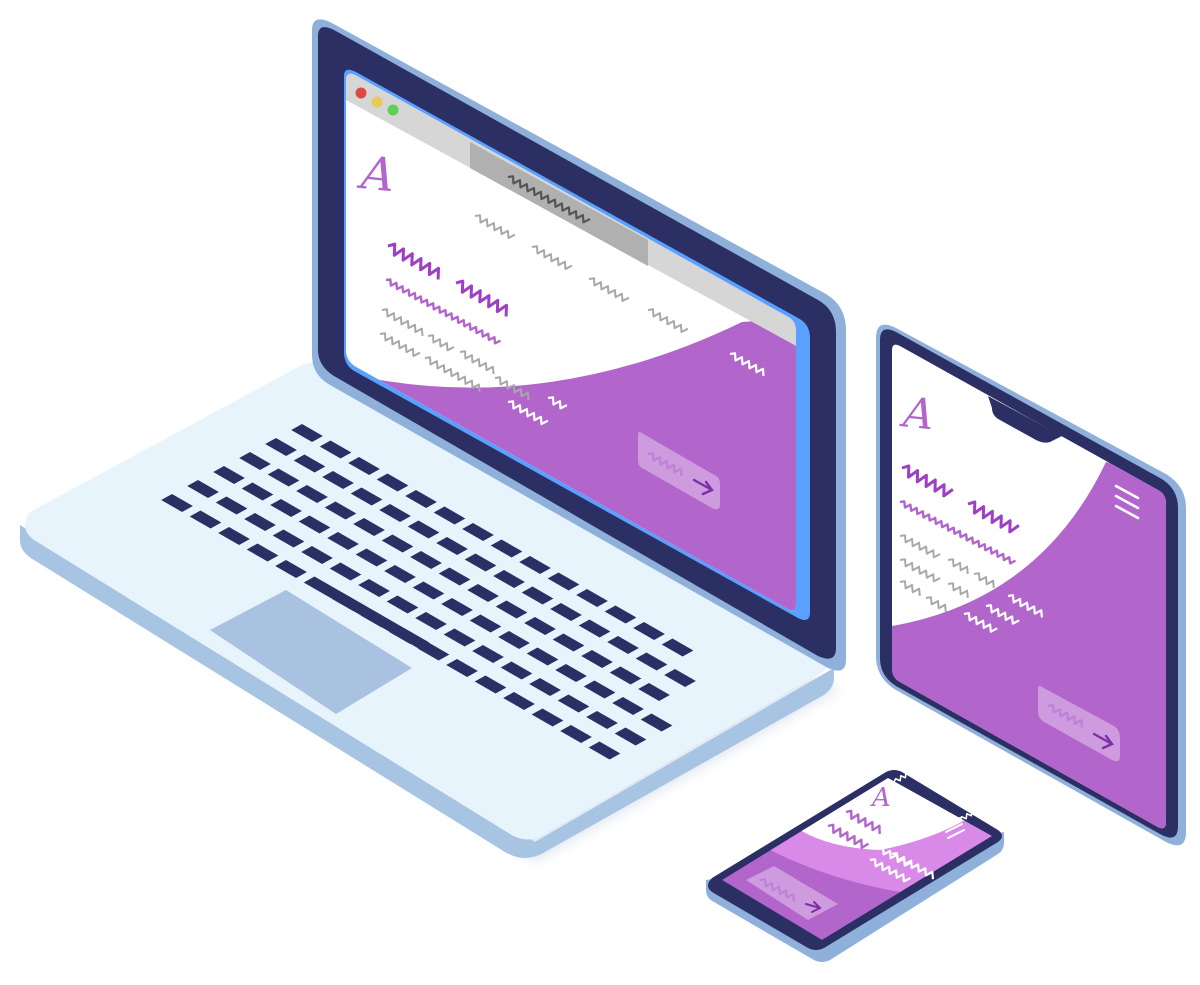 The height and width of the screenshot is (985, 1200). Describe the element at coordinates (855, 865) in the screenshot. I see `phone: A` at that location.